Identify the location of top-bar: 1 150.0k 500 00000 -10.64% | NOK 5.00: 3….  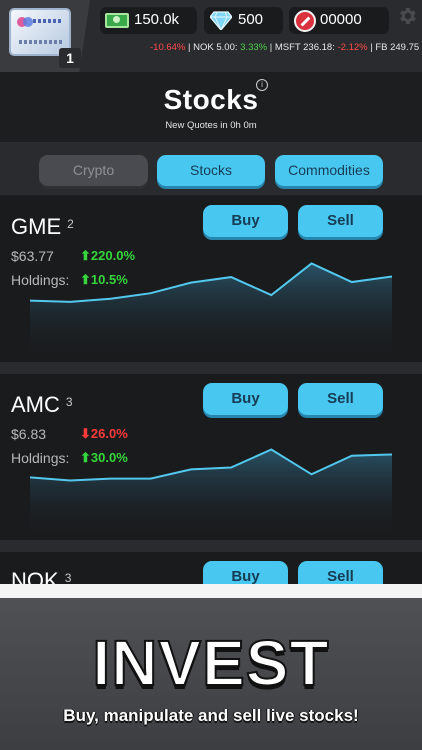
(211, 36).